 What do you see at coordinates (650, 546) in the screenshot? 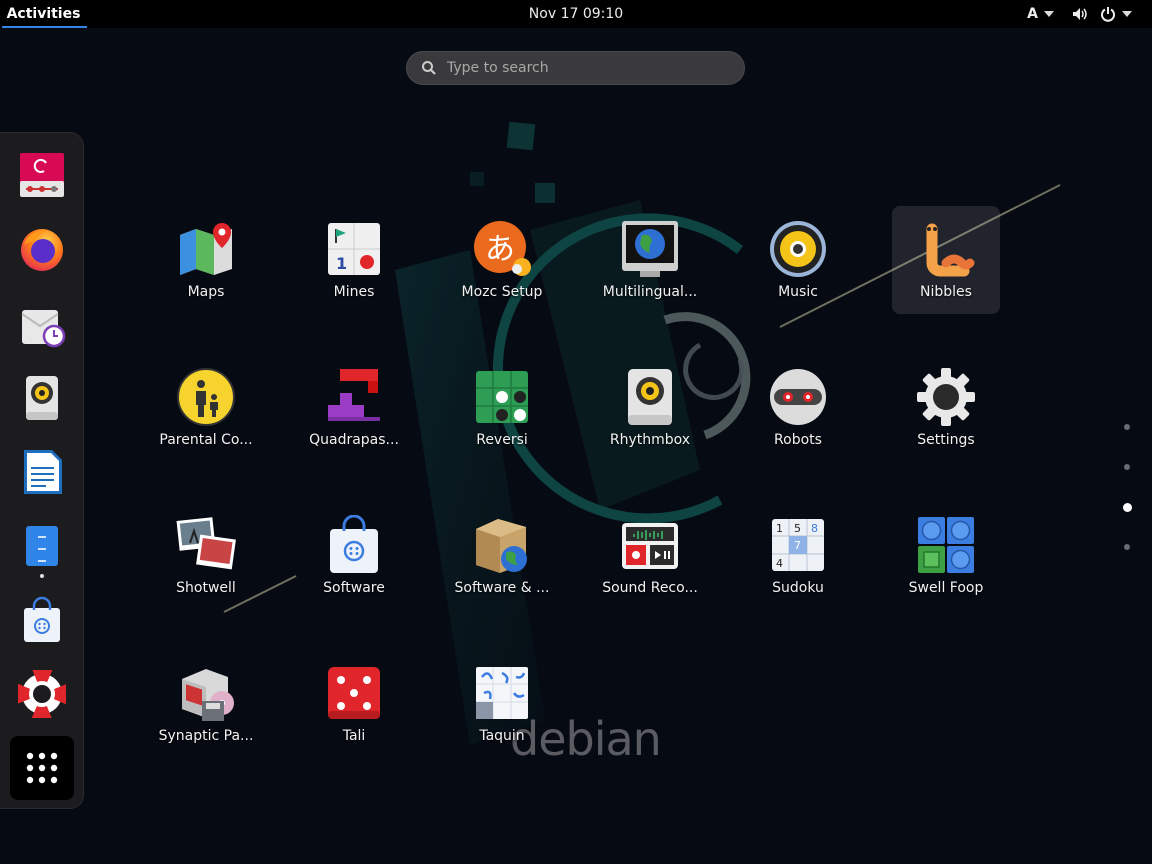
I see `recorder-icon` at bounding box center [650, 546].